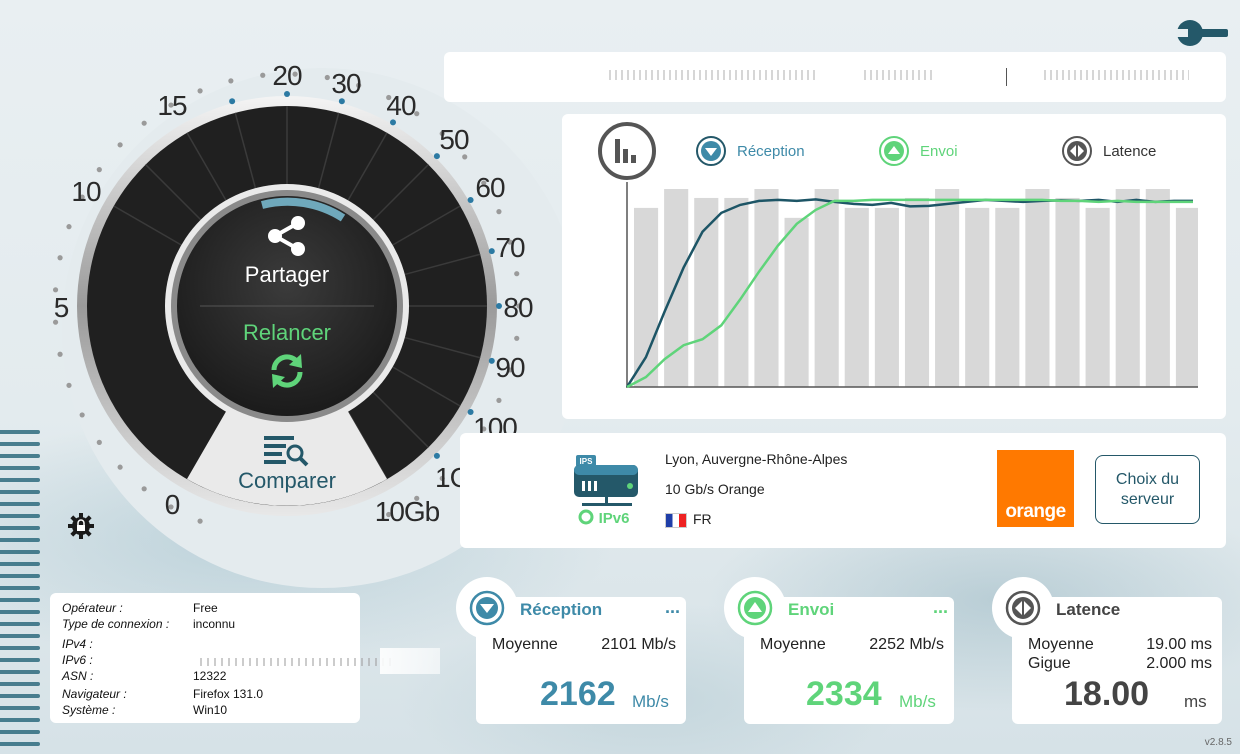 Image resolution: width=1240 pixels, height=754 pixels. I want to click on reception-value: 2162, so click(578, 694).